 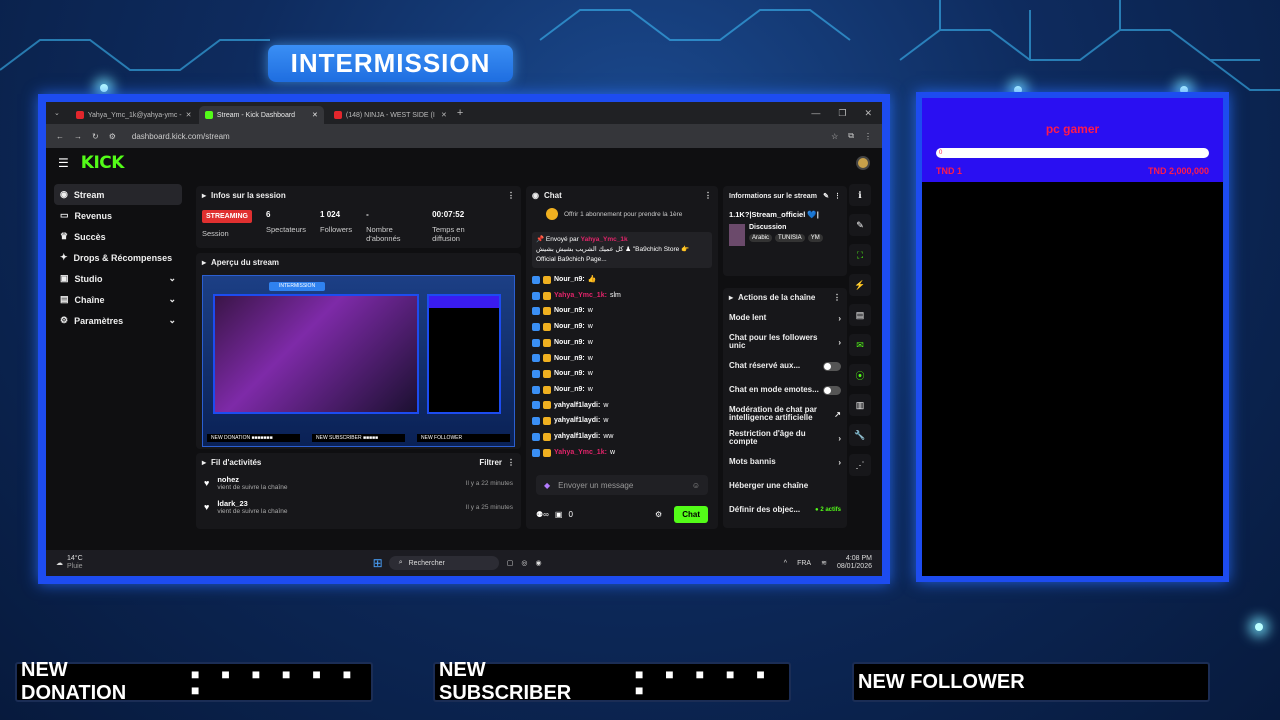 I want to click on tag: TUNISIA, so click(x=790, y=238).